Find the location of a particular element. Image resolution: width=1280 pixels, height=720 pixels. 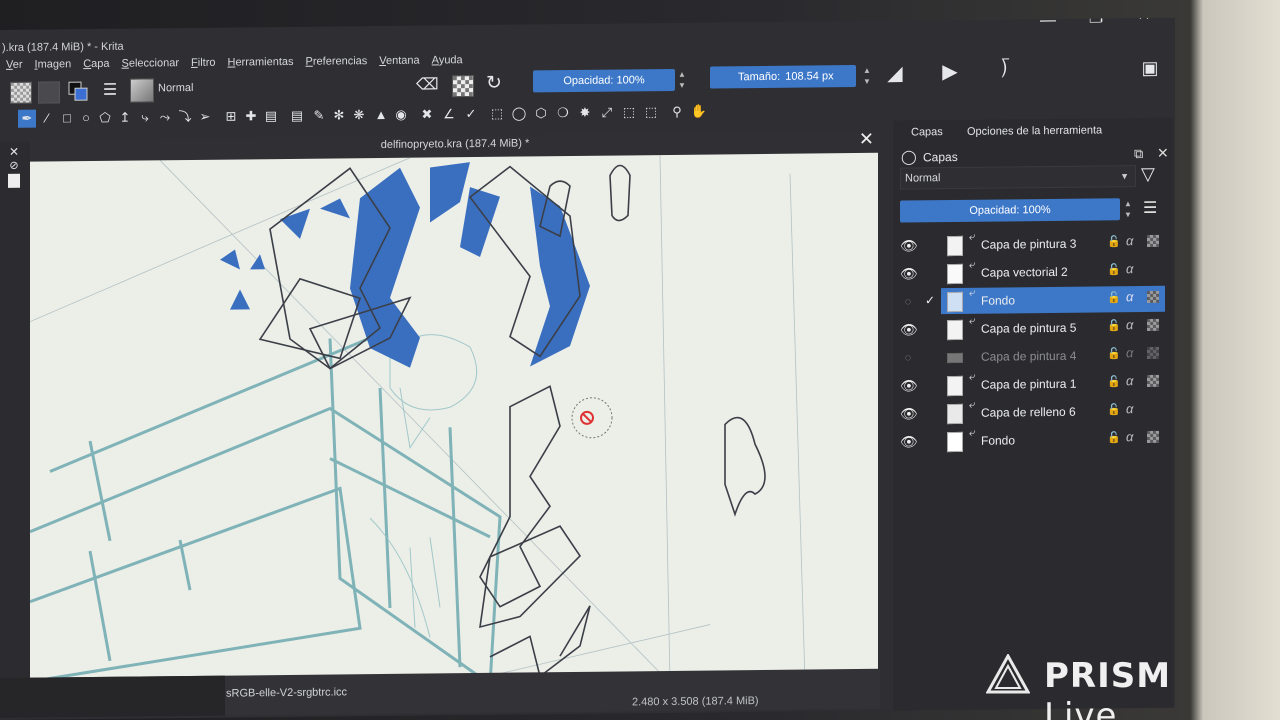

mirror-horizontal-icon: ◢ is located at coordinates (895, 74).